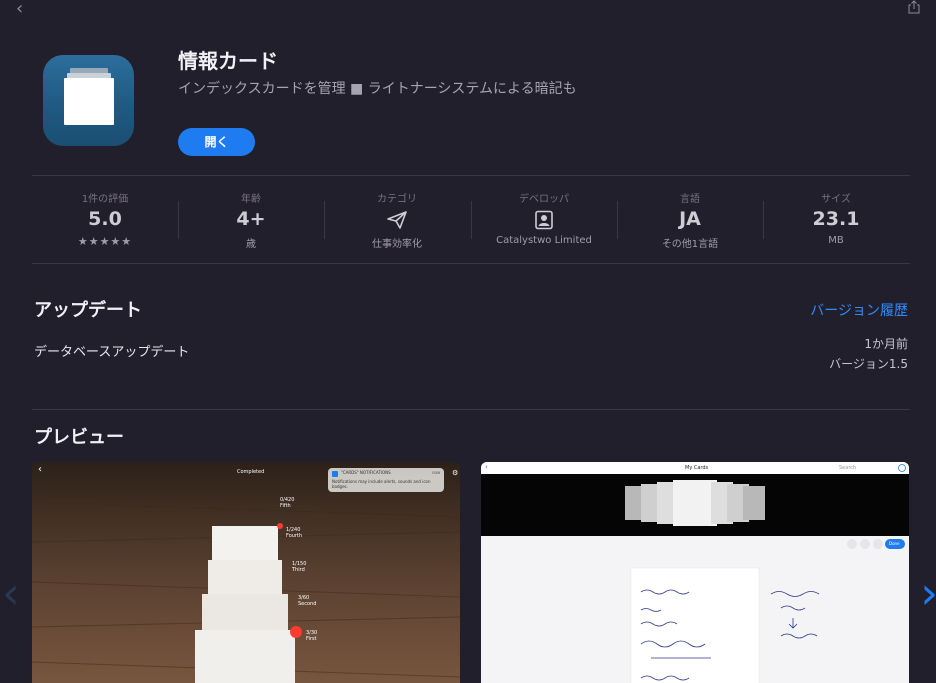  I want to click on update-notes: データベースアップデート, so click(112, 352).